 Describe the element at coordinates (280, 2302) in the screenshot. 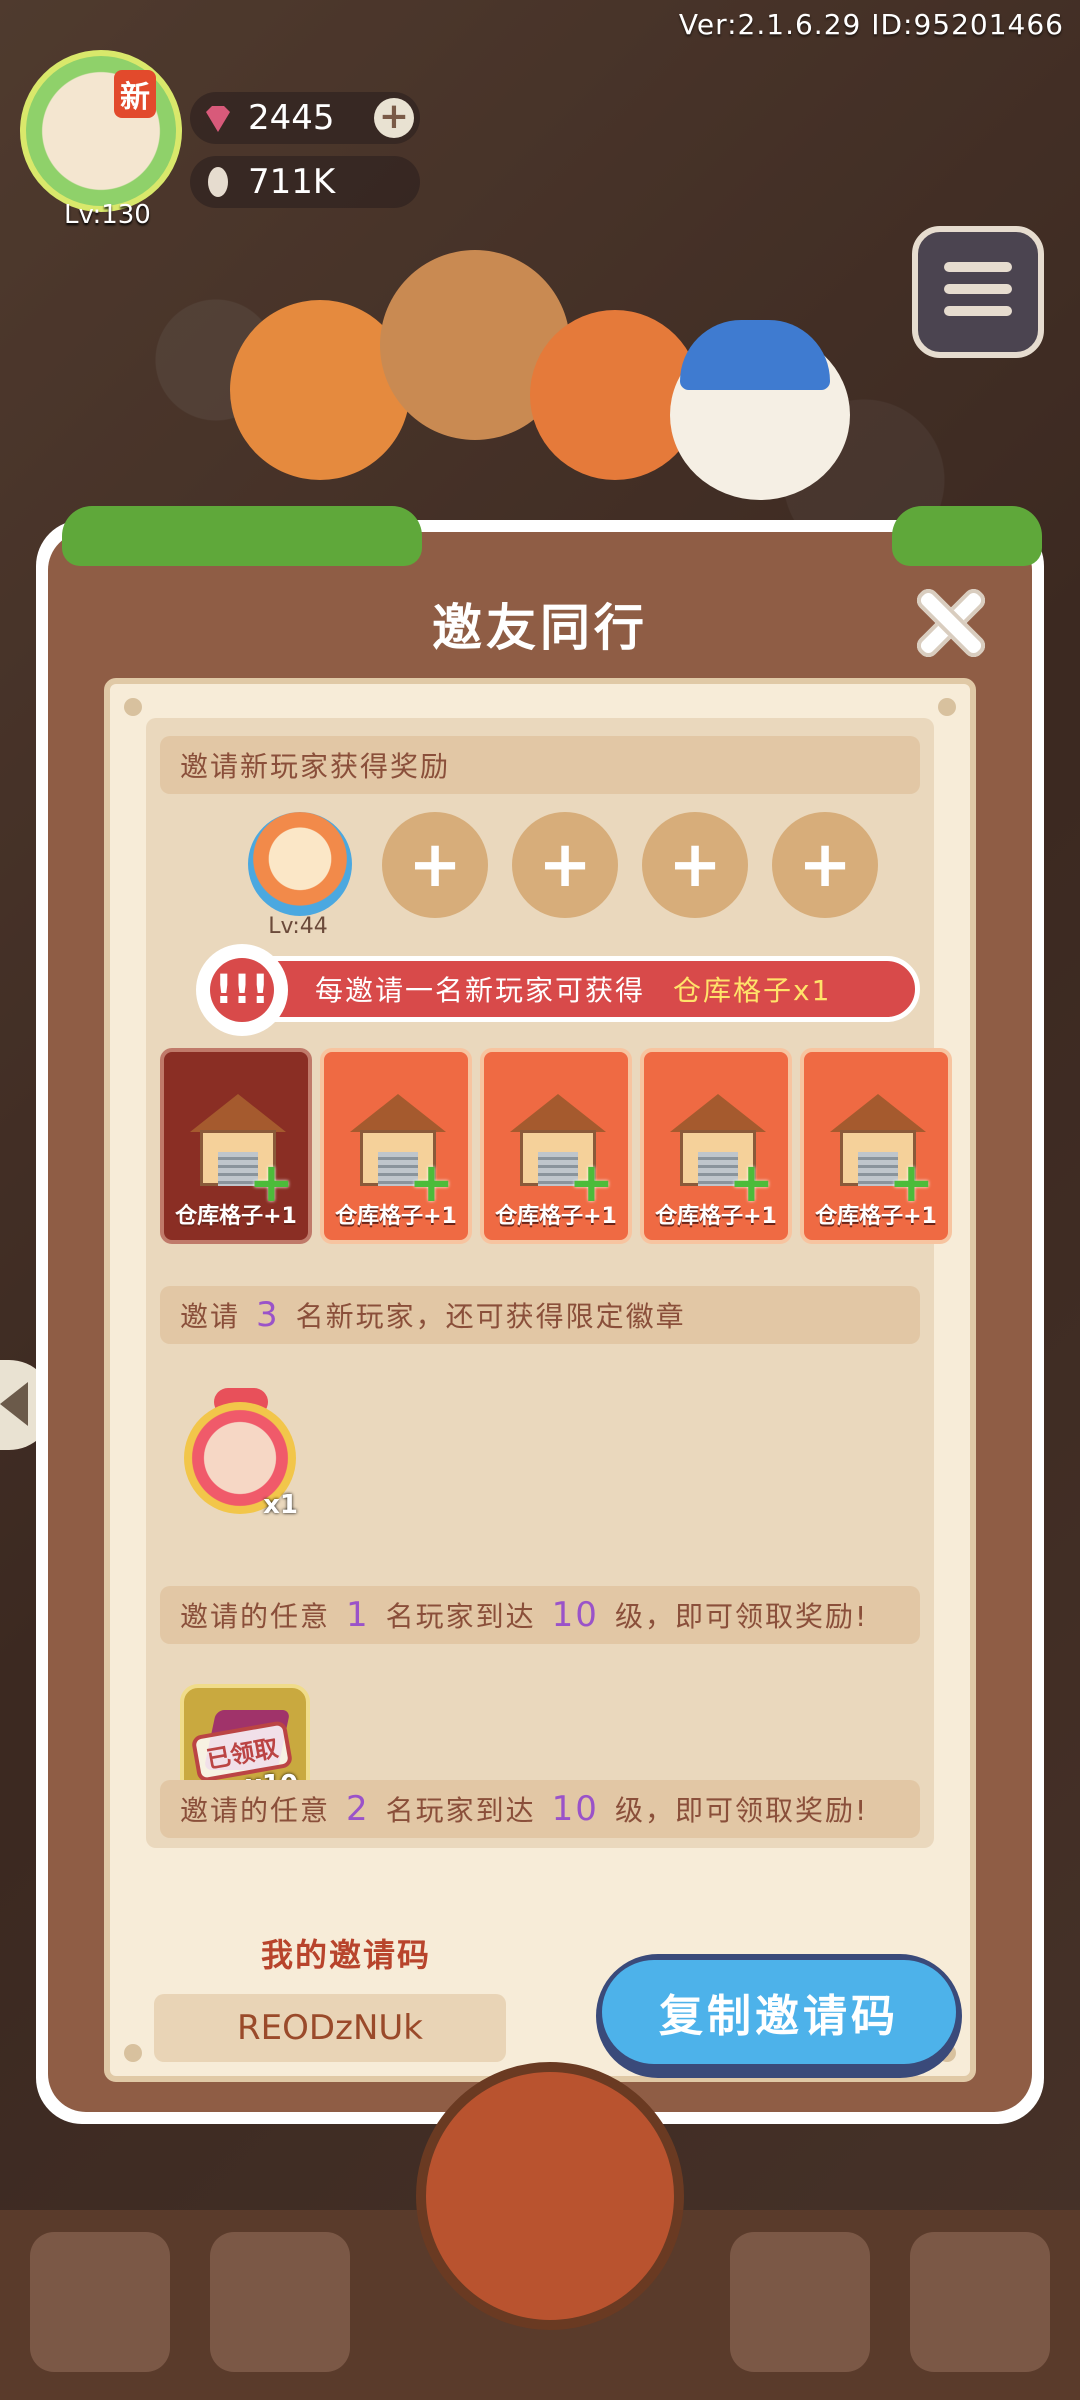

I see `hand-gift-icon` at that location.